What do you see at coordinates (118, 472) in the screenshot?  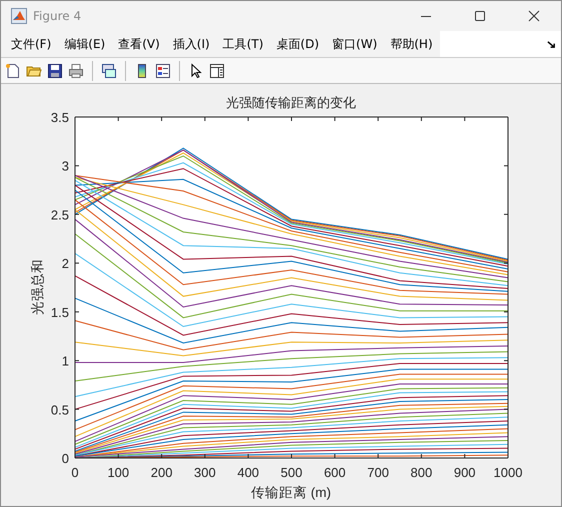 I see `tick-label: 100` at bounding box center [118, 472].